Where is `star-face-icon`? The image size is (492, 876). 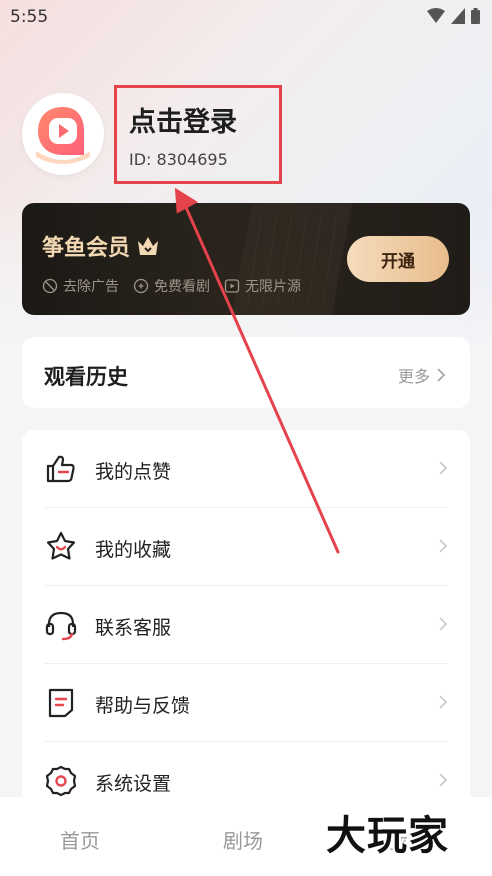 star-face-icon is located at coordinates (61, 545).